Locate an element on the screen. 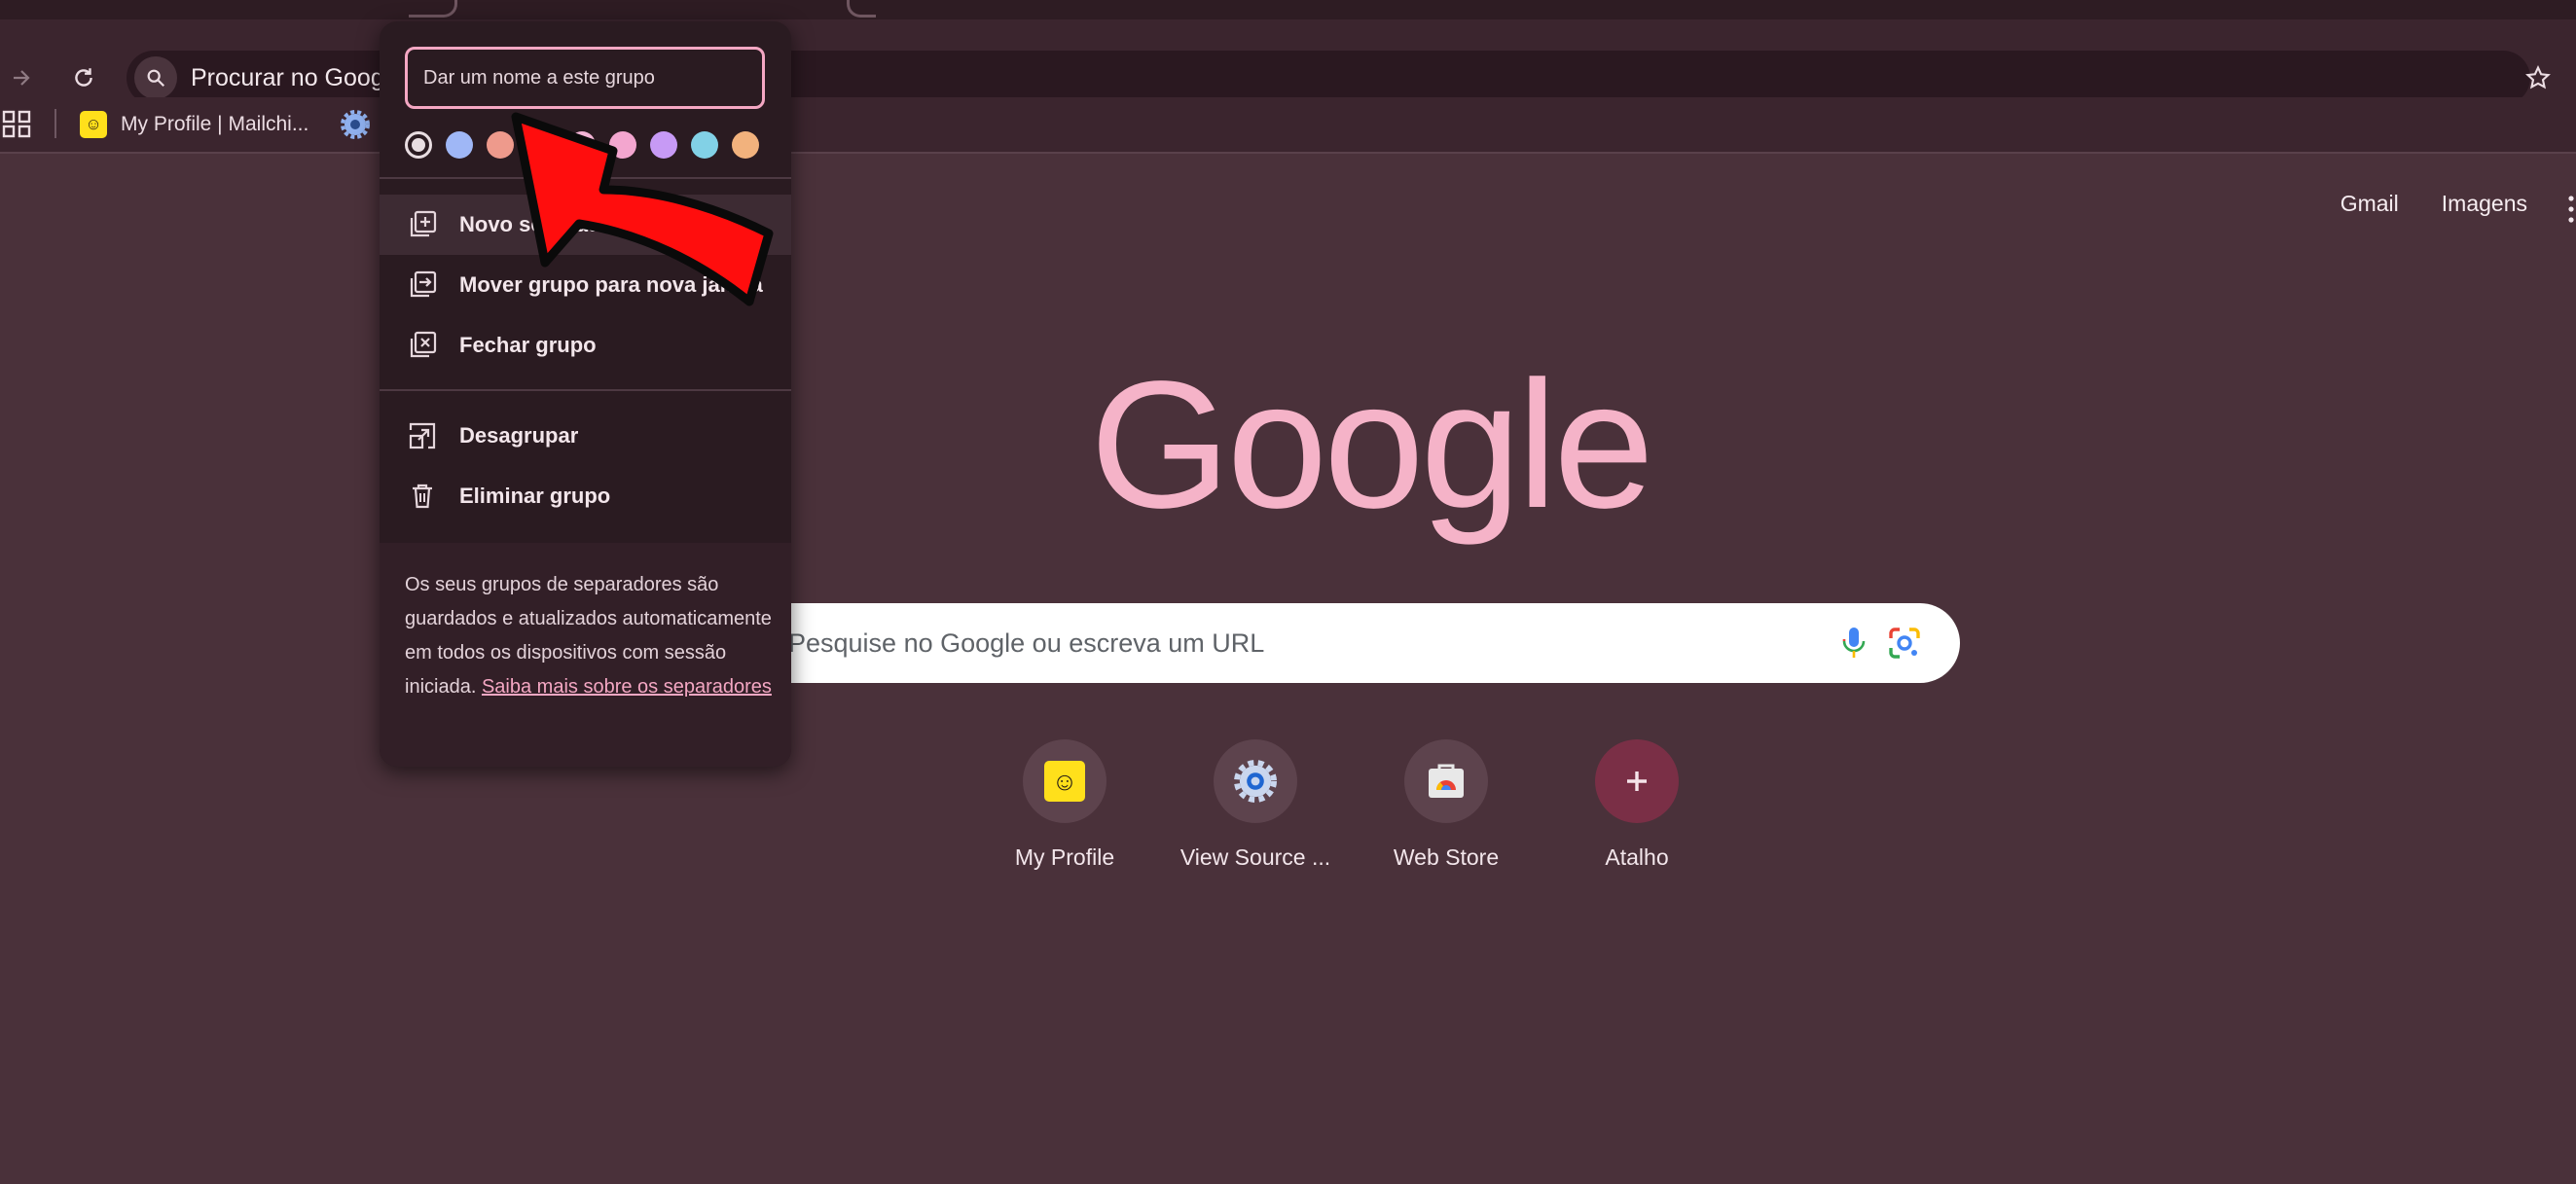 This screenshot has height=1184, width=2576. google-logo: Google is located at coordinates (1372, 445).